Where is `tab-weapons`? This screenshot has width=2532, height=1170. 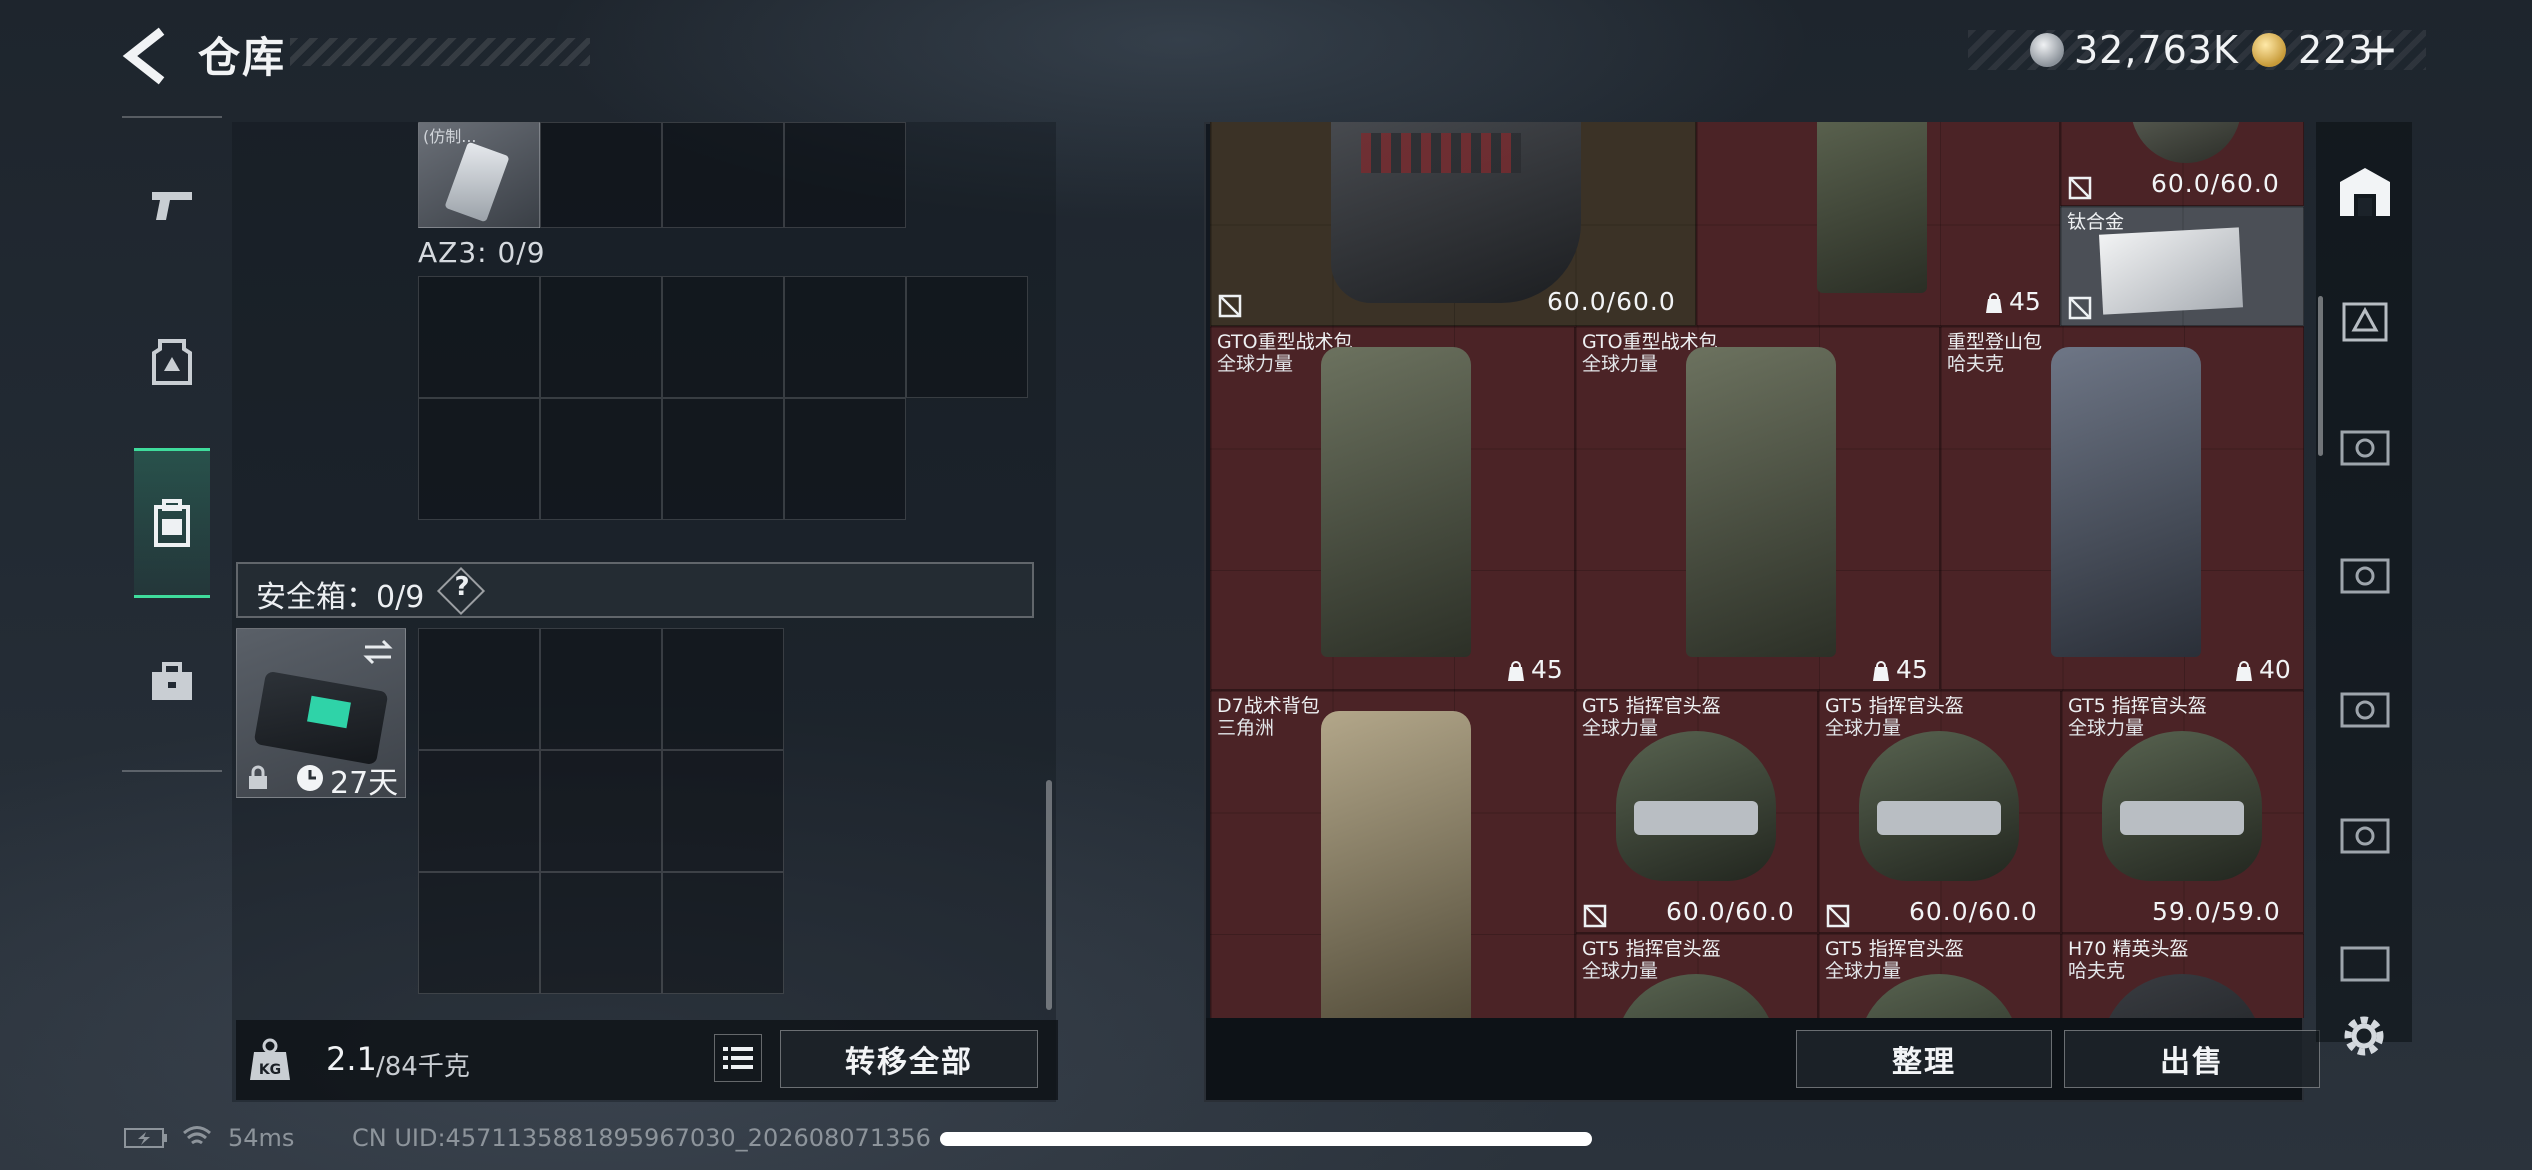
tab-weapons is located at coordinates (172, 206).